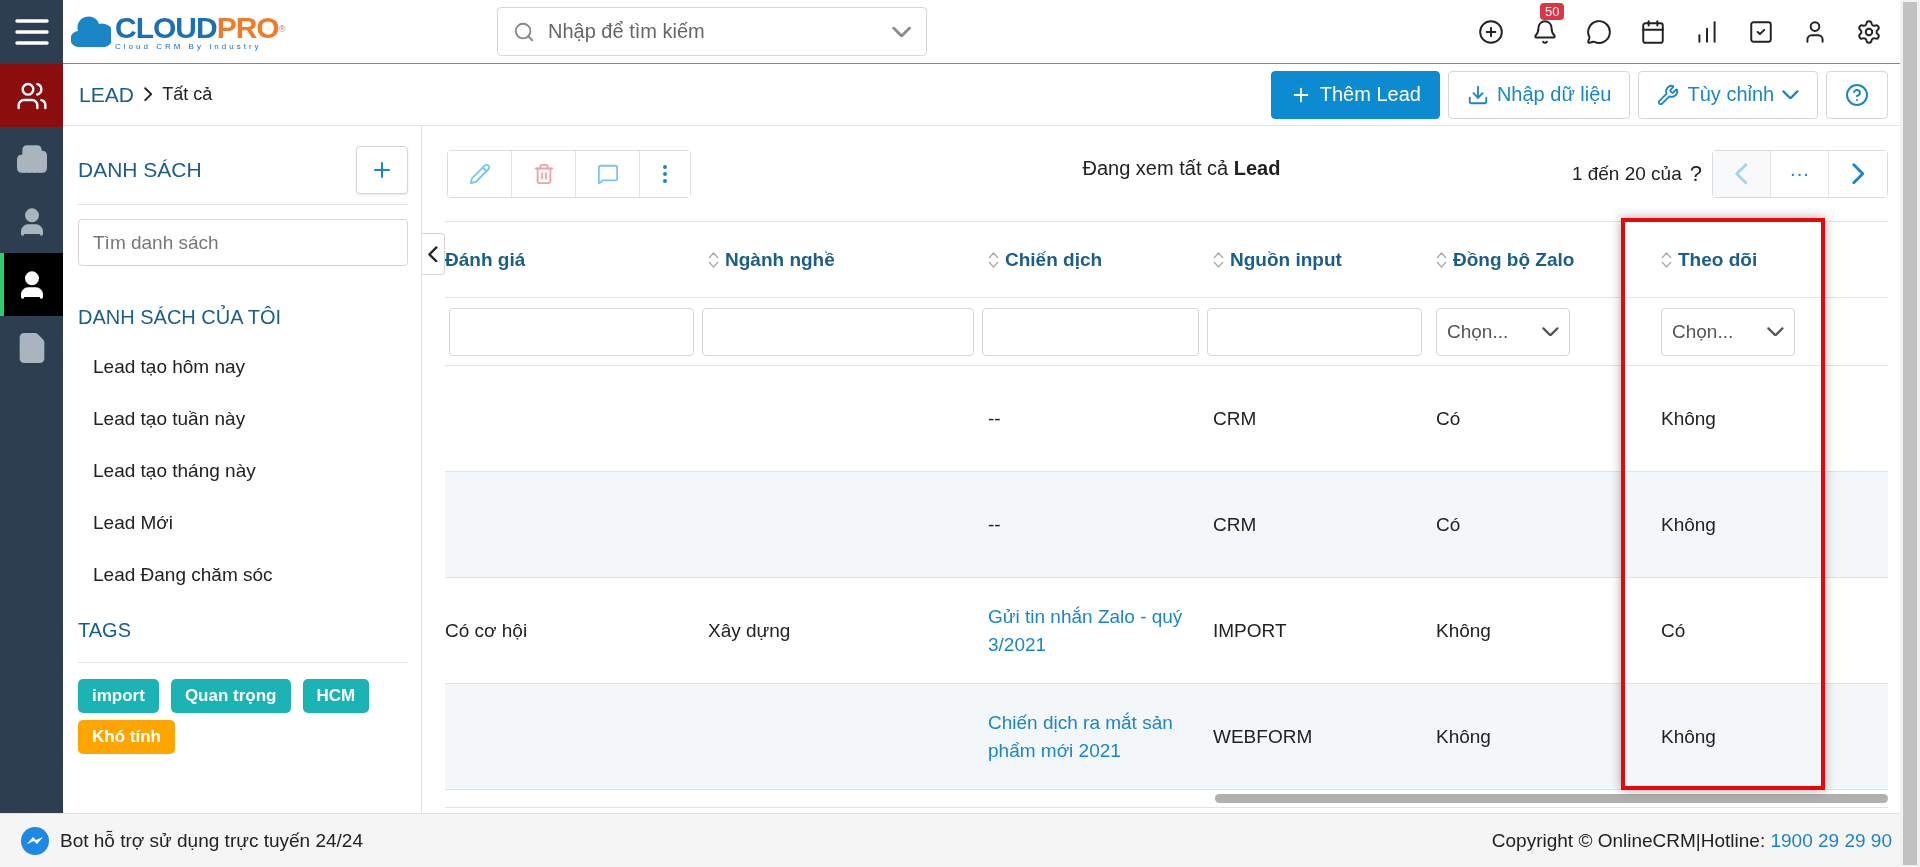 The width and height of the screenshot is (1920, 867). Describe the element at coordinates (1181, 168) in the screenshot. I see `view-title: Đang xem tất cả Lead` at that location.